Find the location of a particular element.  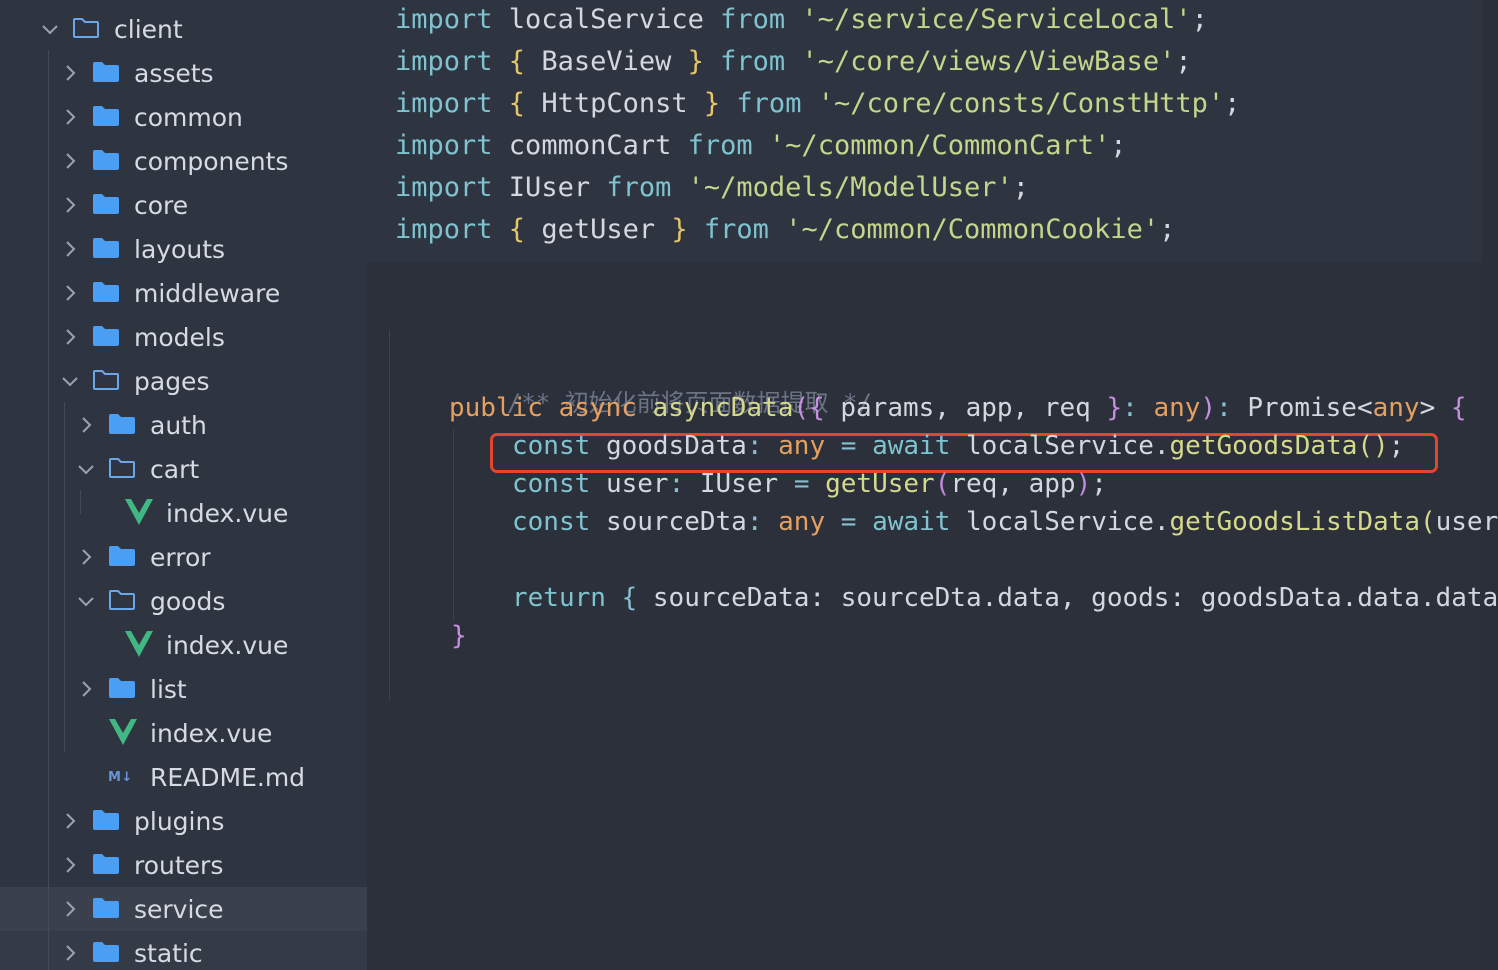

import-line: import IUser from '~/models/ModelUser'; is located at coordinates (712, 187).